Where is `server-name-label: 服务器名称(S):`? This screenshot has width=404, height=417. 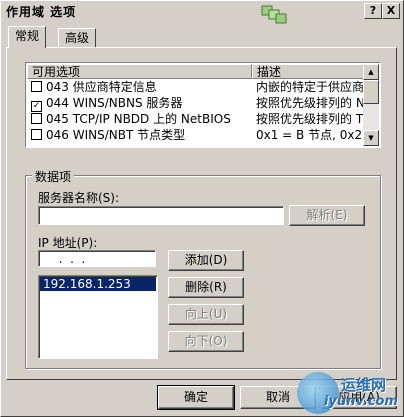
server-name-label: 服务器名称(S): is located at coordinates (79, 198).